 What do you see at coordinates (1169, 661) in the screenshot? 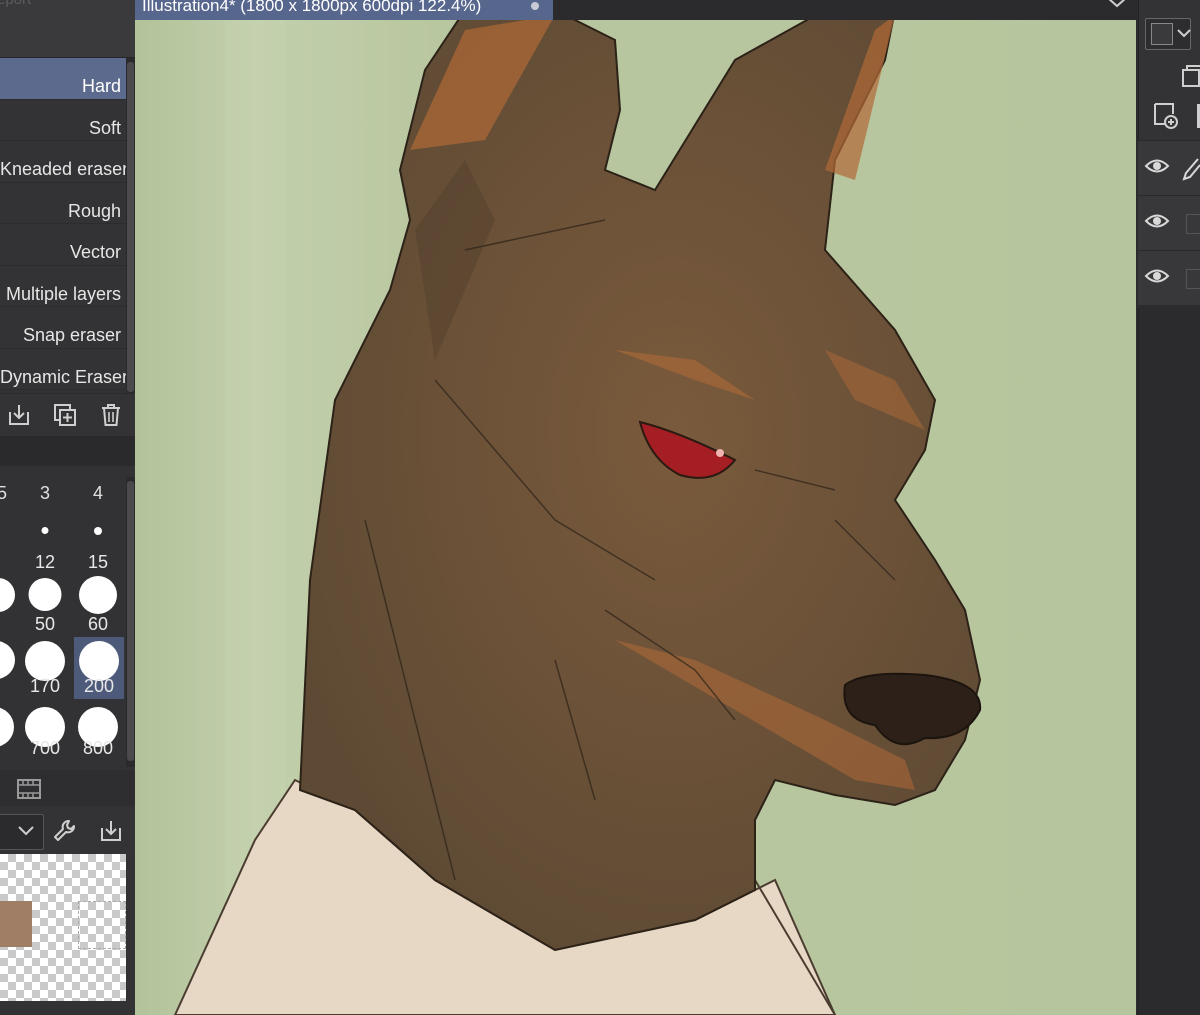
I see `layer-list-empty-area` at bounding box center [1169, 661].